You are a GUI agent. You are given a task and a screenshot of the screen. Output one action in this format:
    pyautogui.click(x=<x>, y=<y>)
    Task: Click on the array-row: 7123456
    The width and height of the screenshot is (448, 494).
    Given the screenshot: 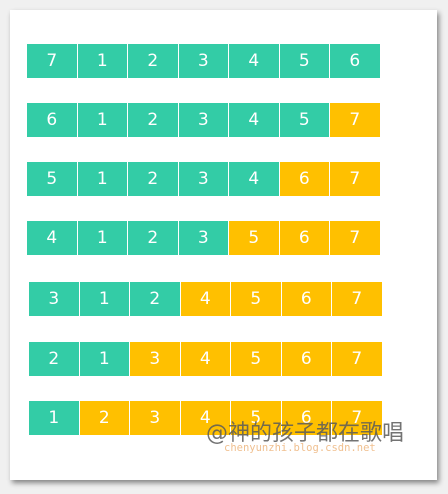 What is the action you would take?
    pyautogui.click(x=204, y=61)
    